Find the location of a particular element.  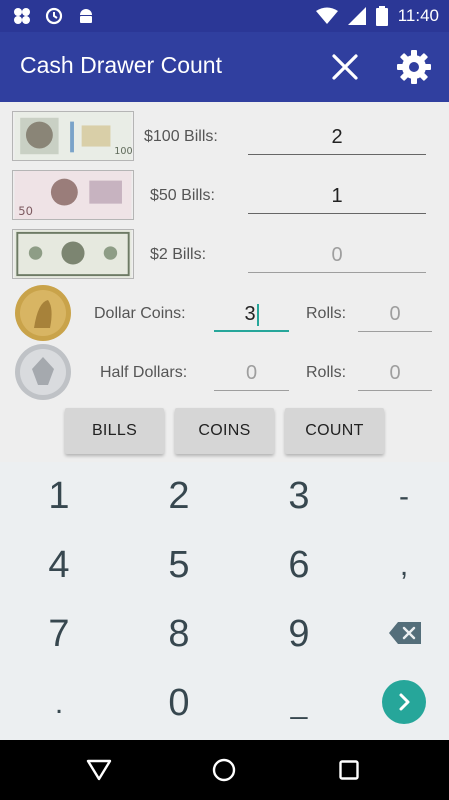

cell-signal-icon is located at coordinates (356, 16).